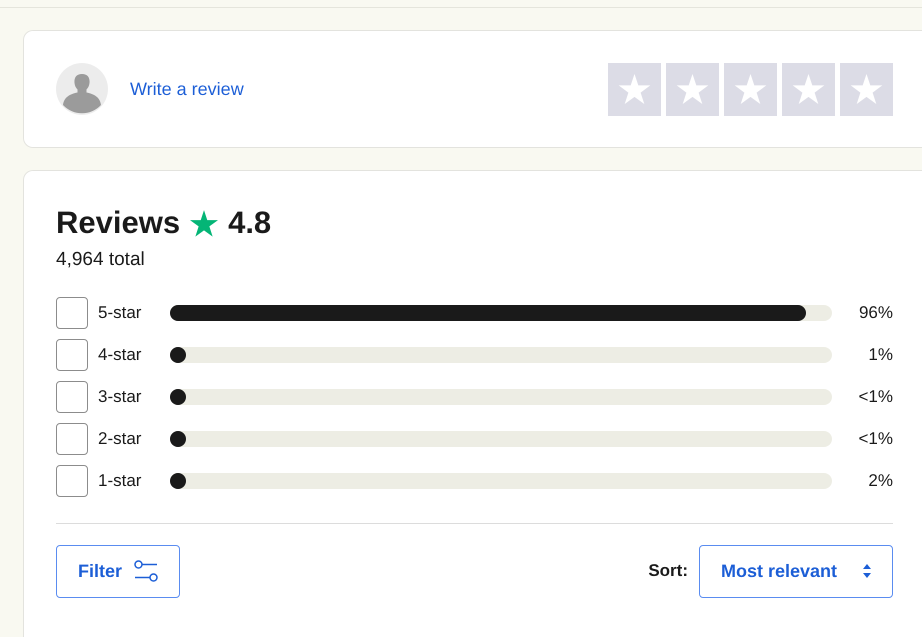  I want to click on star-icon, so click(204, 223).